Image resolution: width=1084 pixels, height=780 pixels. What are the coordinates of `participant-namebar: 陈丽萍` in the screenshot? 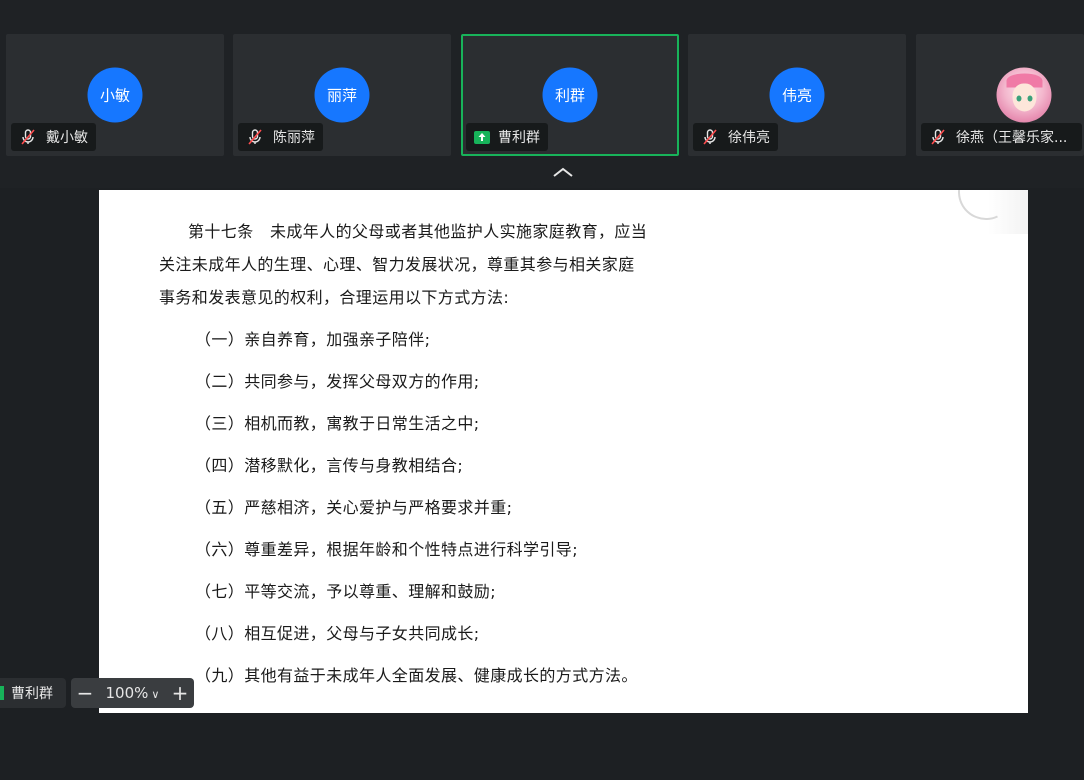 It's located at (280, 137).